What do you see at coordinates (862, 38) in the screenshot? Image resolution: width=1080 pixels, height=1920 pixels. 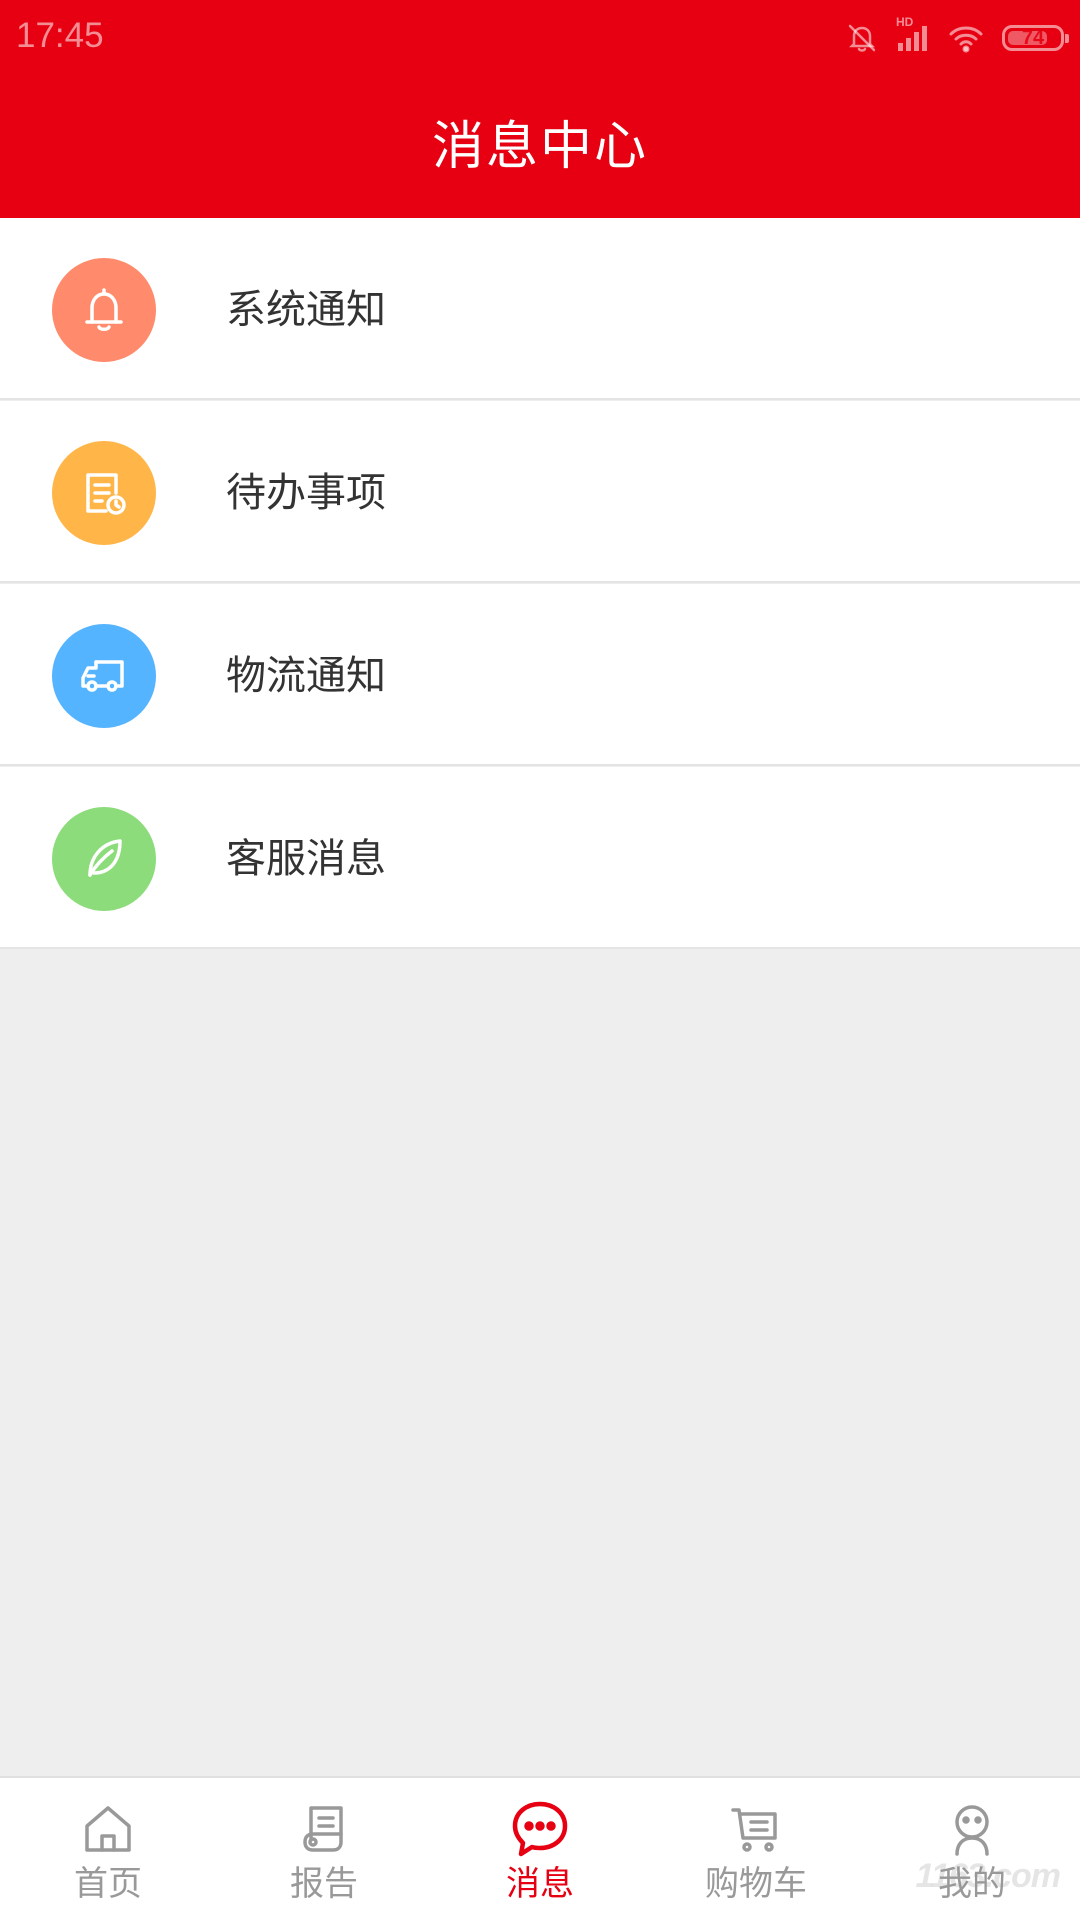 I see `muted-bell-icon` at bounding box center [862, 38].